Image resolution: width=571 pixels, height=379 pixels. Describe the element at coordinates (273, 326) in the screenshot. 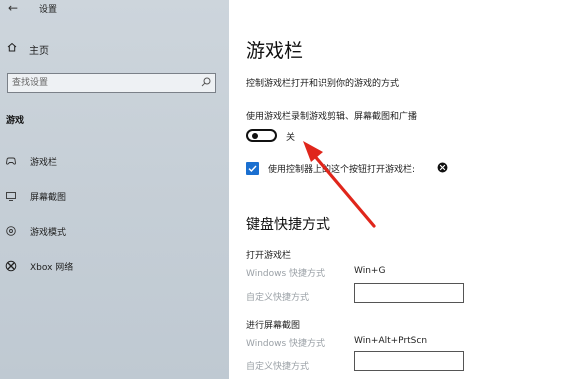

I see `shortcut-group-title: 进行屏幕截图` at that location.